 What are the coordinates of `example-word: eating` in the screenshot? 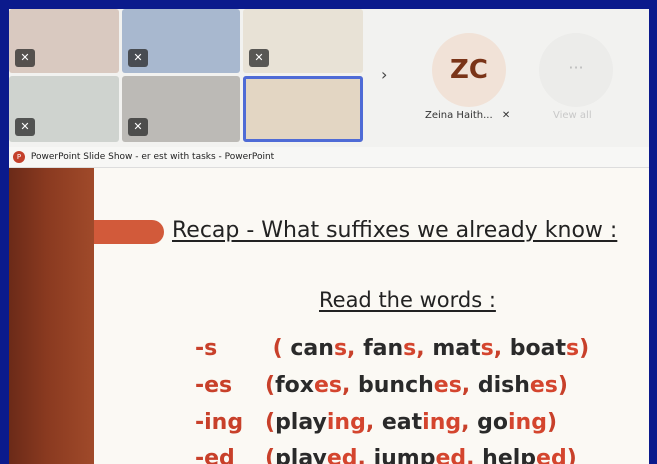 It's located at (421, 422).